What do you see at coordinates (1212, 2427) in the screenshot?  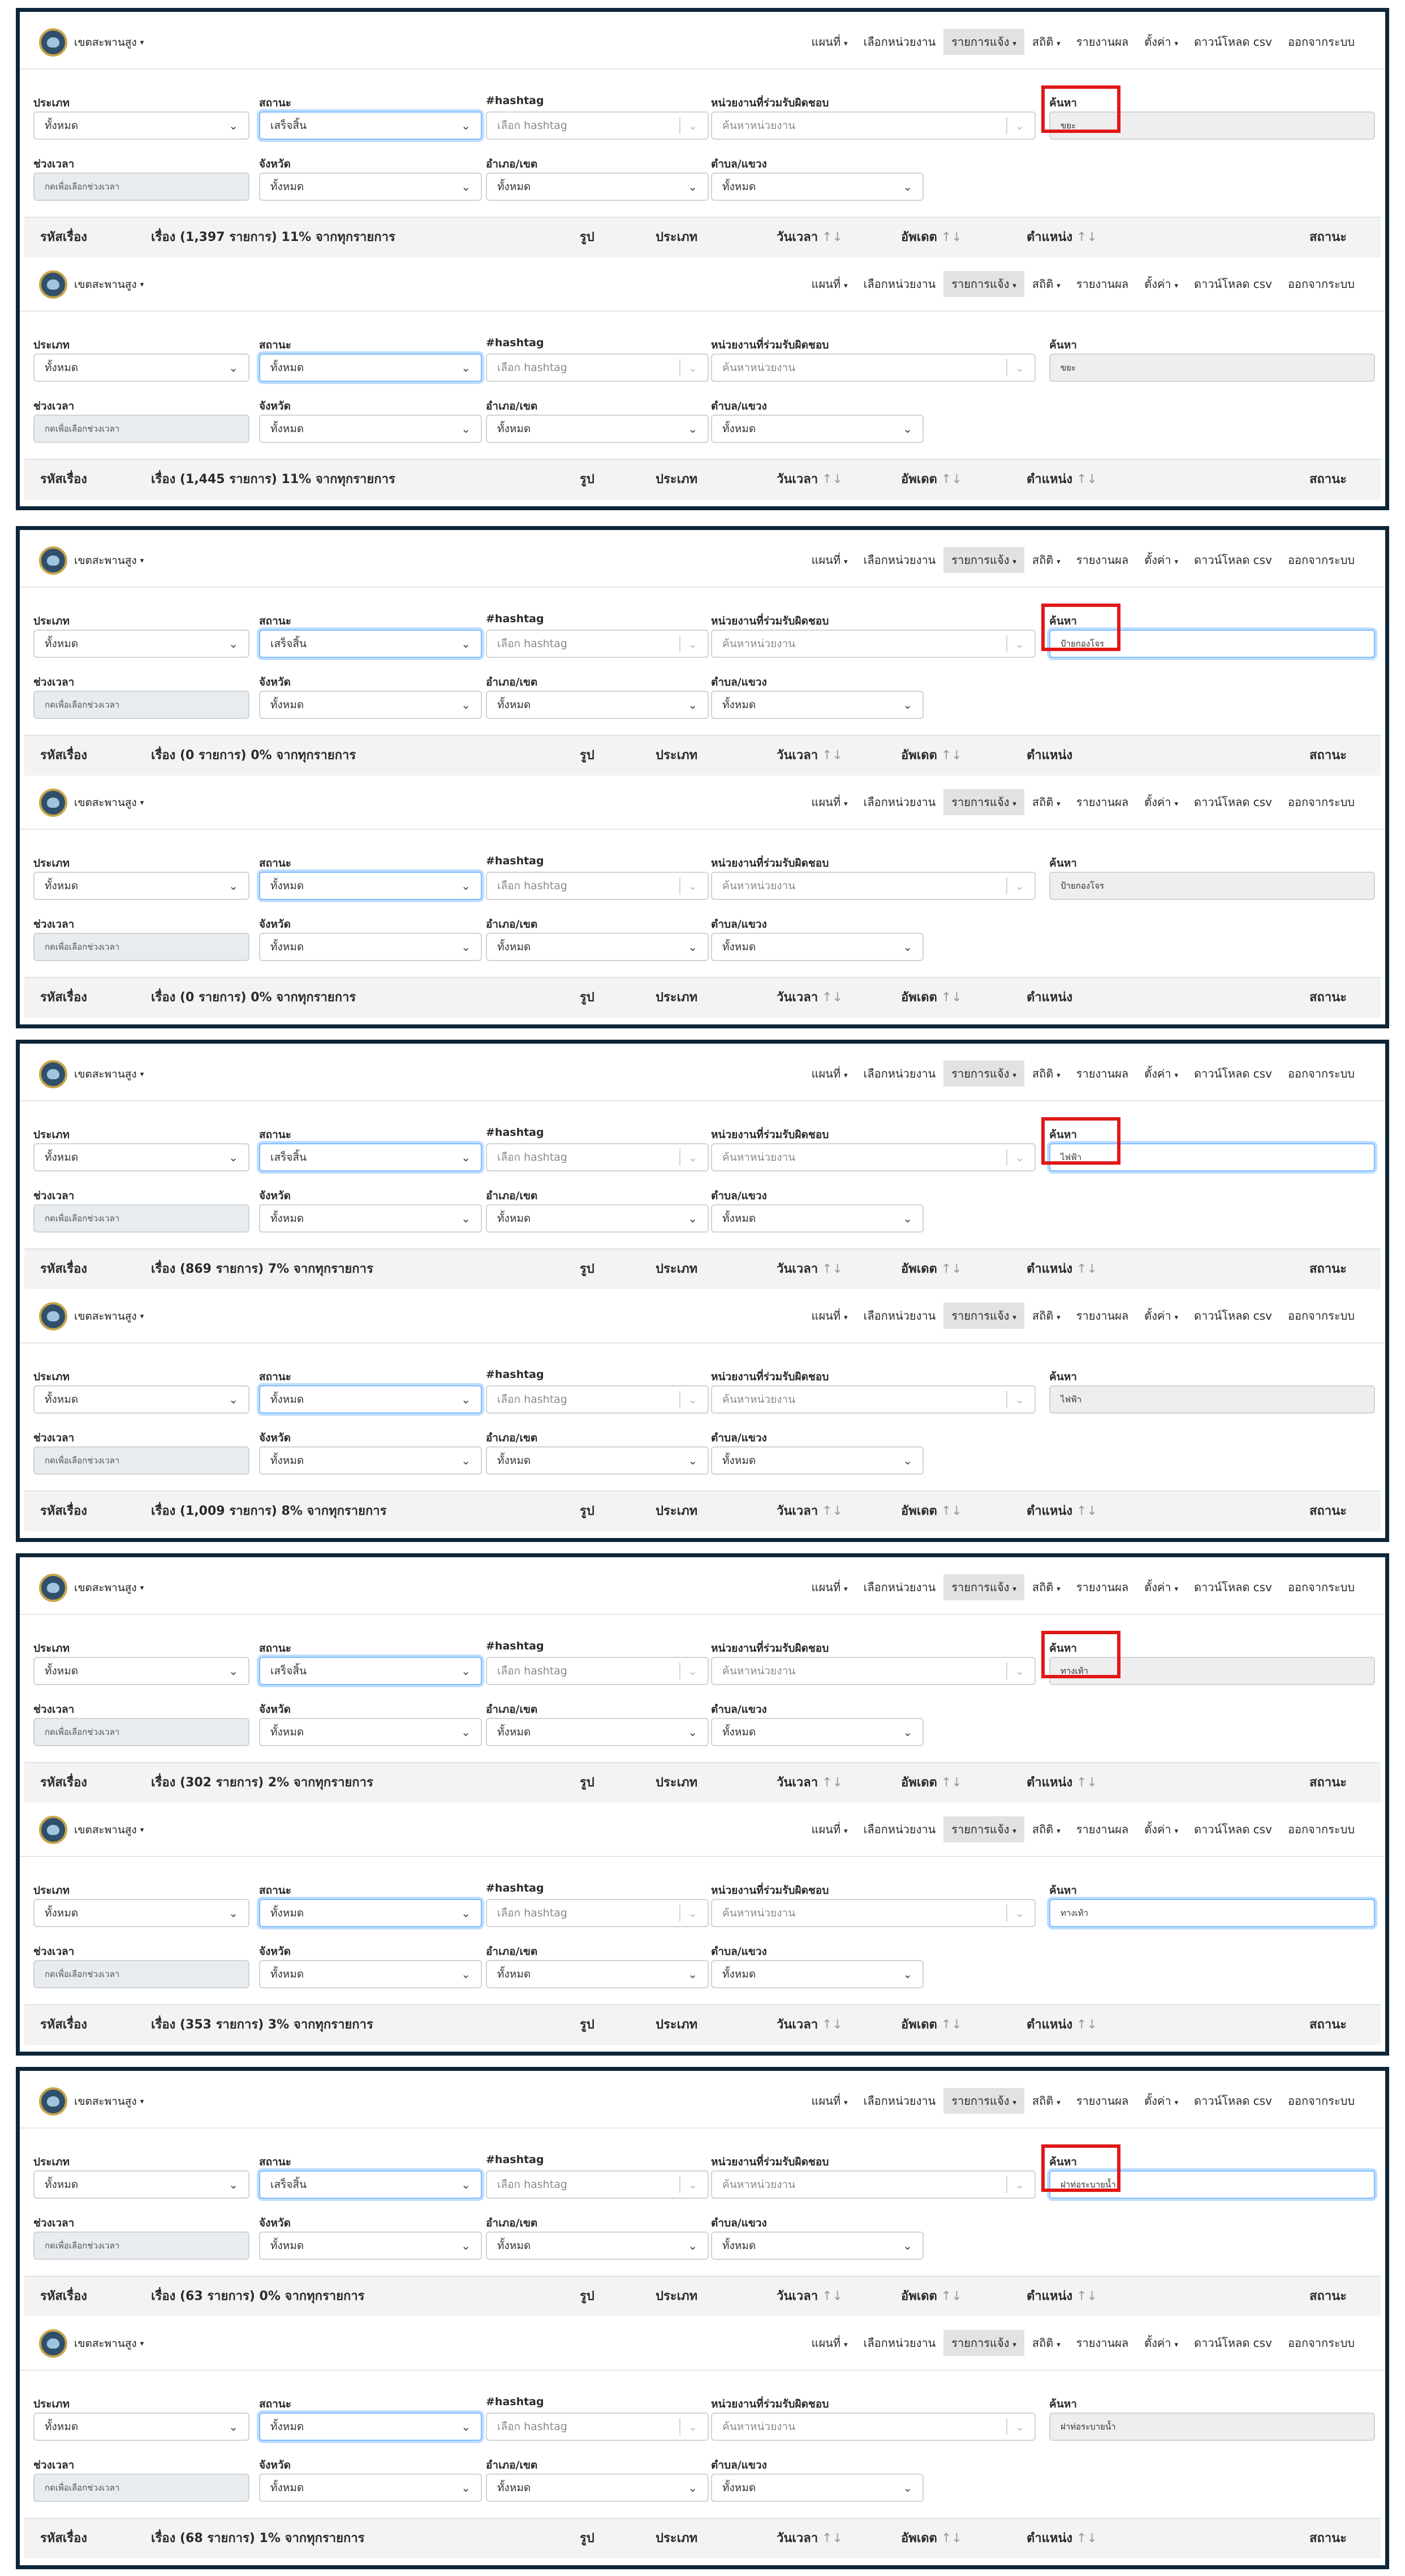 I see `search-input: ฝาท่อระบายน้ำ` at bounding box center [1212, 2427].